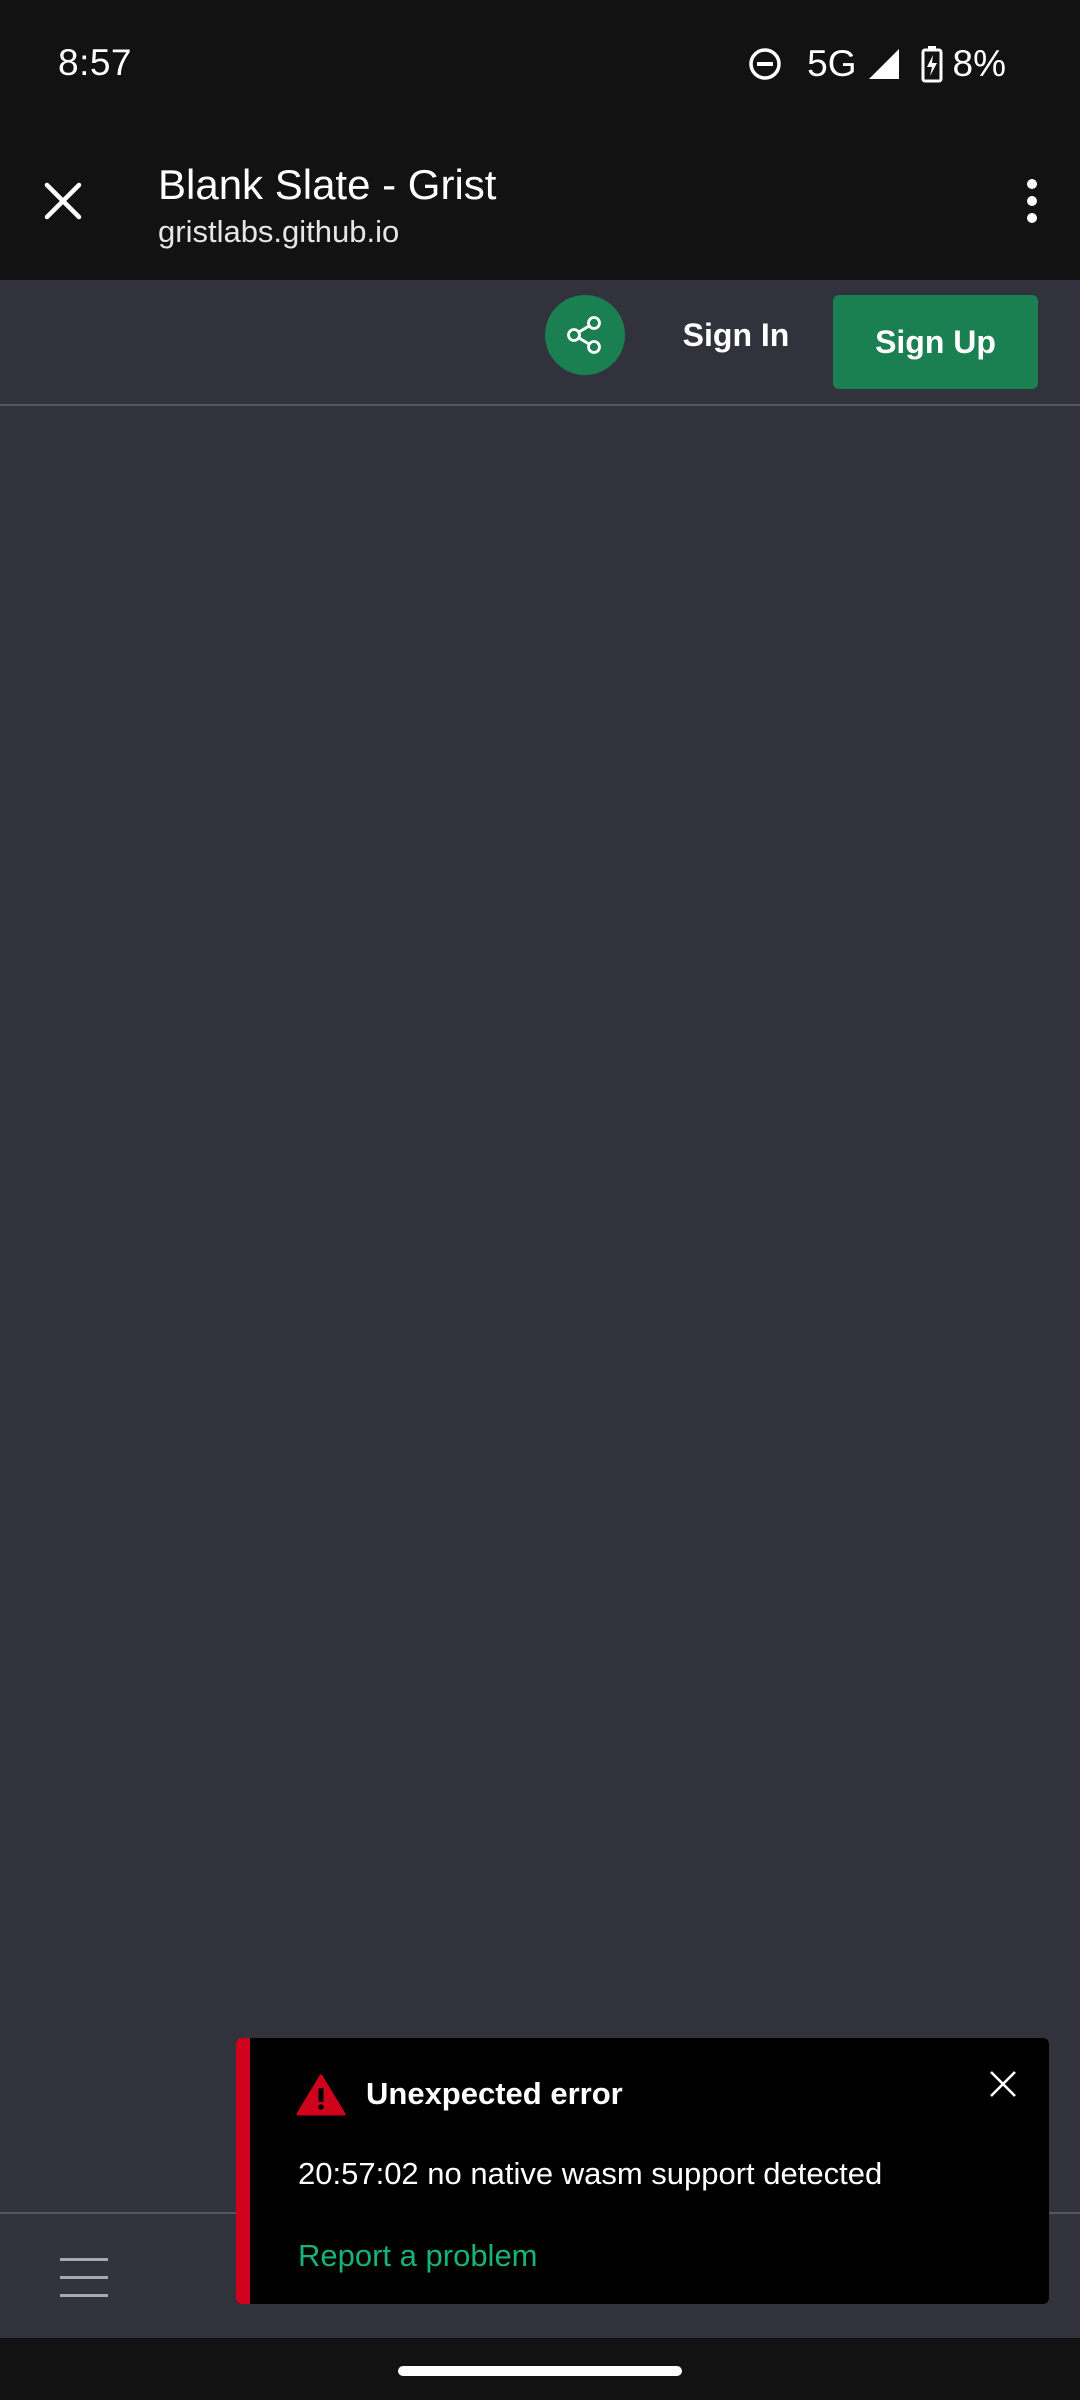  I want to click on sign-up-button: Sign Up, so click(935, 342).